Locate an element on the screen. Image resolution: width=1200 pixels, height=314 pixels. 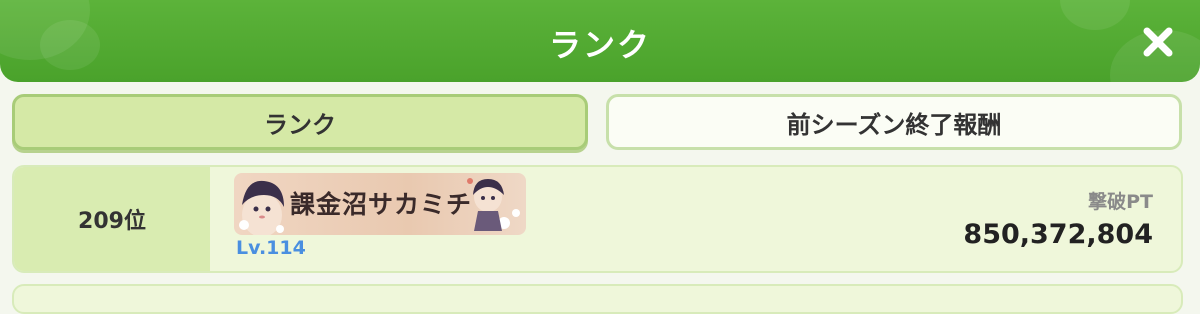
ranking-row-next is located at coordinates (597, 299).